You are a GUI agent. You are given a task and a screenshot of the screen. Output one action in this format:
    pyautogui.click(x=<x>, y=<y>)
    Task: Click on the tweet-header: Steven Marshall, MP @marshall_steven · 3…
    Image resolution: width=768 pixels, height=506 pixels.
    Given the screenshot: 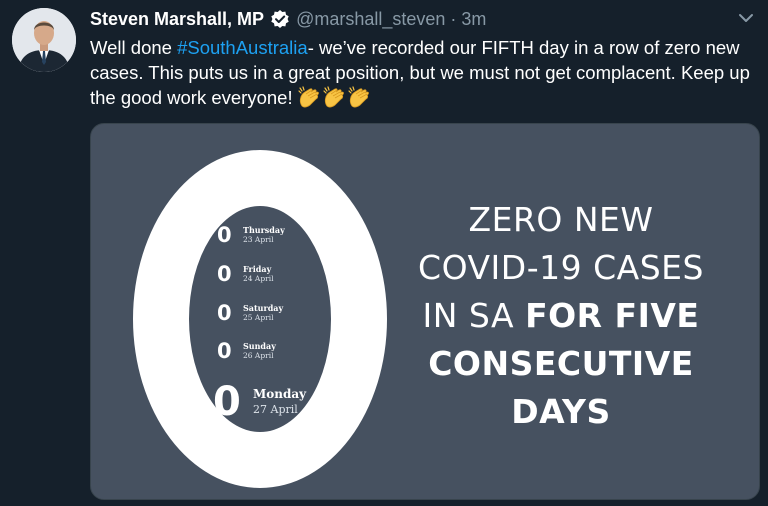 What is the action you would take?
    pyautogui.click(x=409, y=19)
    